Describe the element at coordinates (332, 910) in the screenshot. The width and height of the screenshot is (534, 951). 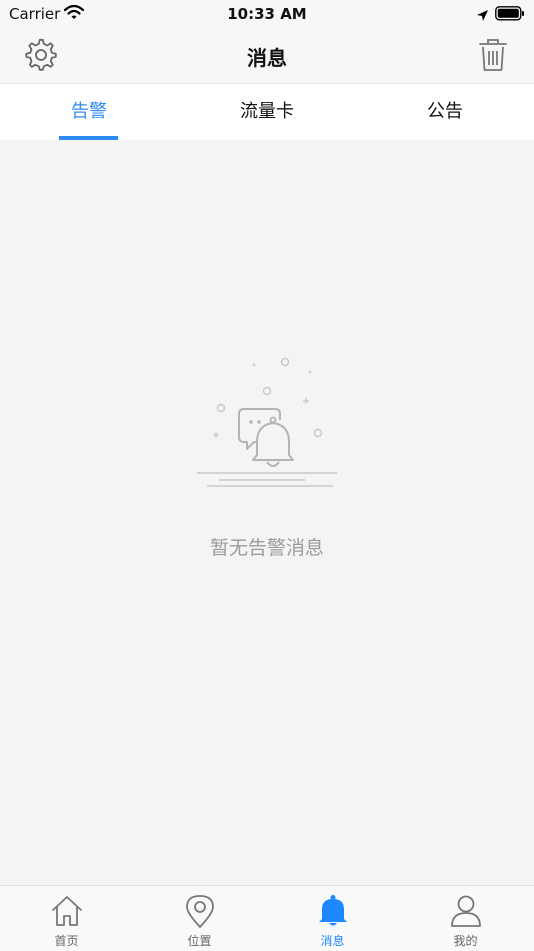
I see `bell-icon` at that location.